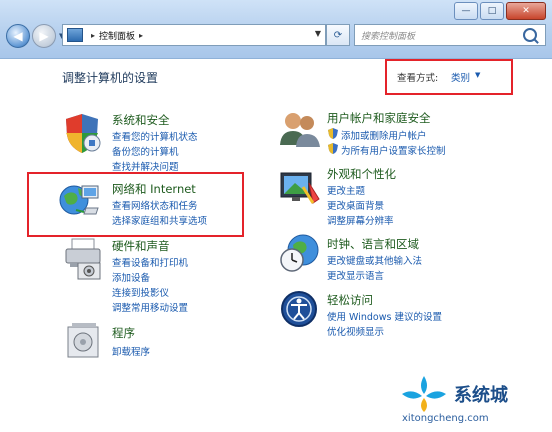  Describe the element at coordinates (346, 190) in the screenshot. I see `link-change-theme: 更改主题` at that location.